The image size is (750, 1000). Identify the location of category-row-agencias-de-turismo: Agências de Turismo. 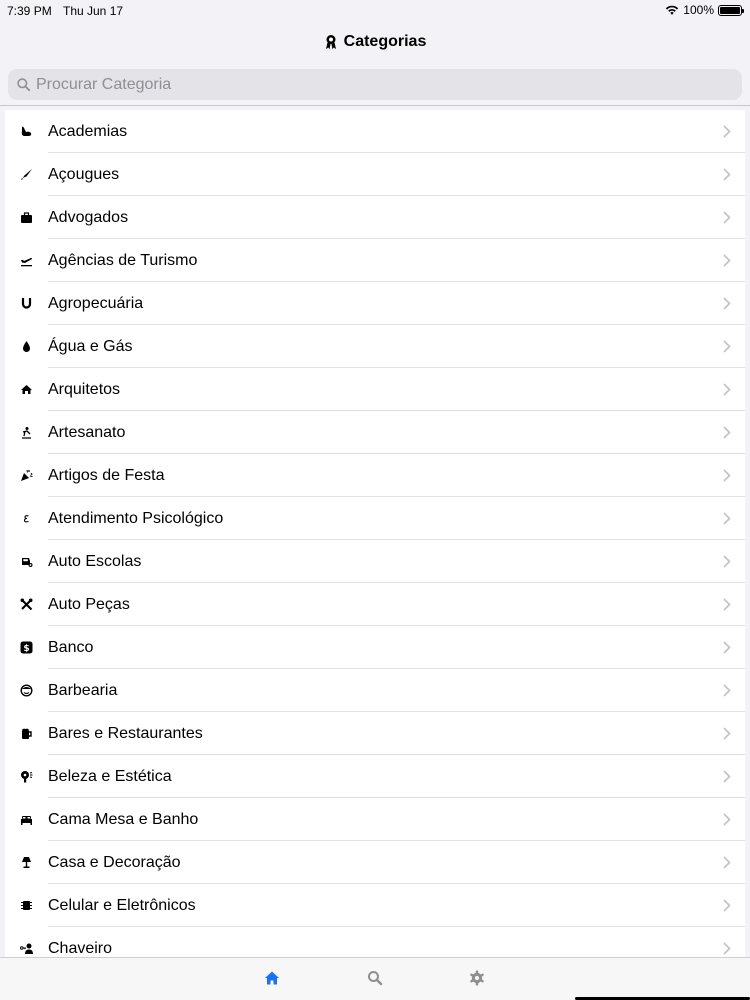
(375, 260).